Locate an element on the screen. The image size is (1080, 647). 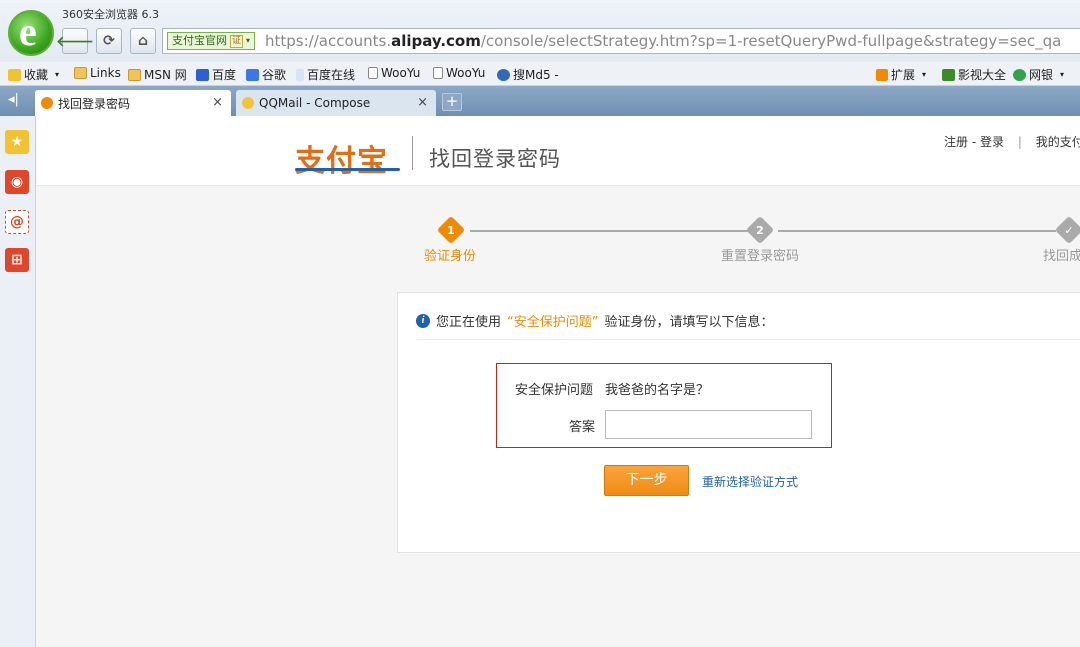
bookmark-md5: 搜Md5 - is located at coordinates (528, 74).